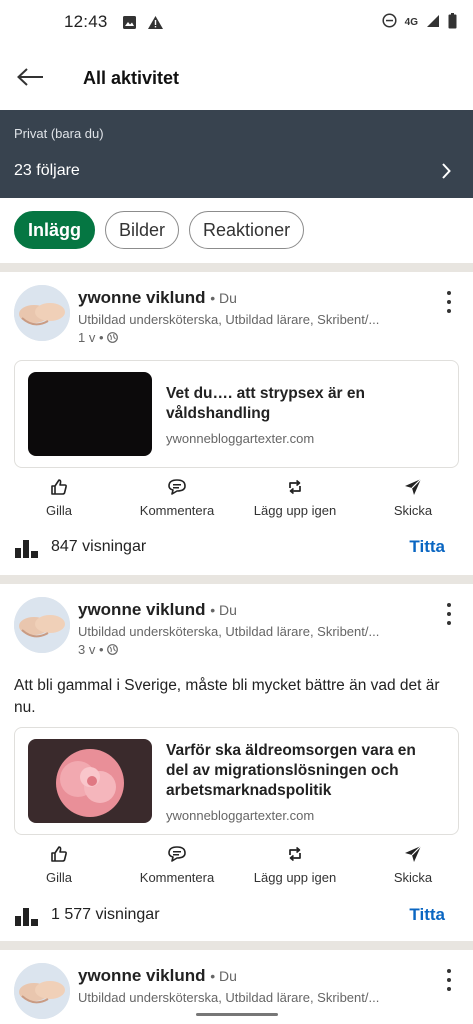 The width and height of the screenshot is (473, 1024). What do you see at coordinates (236, 22) in the screenshot?
I see `status-bar: 12:43 4G` at bounding box center [236, 22].